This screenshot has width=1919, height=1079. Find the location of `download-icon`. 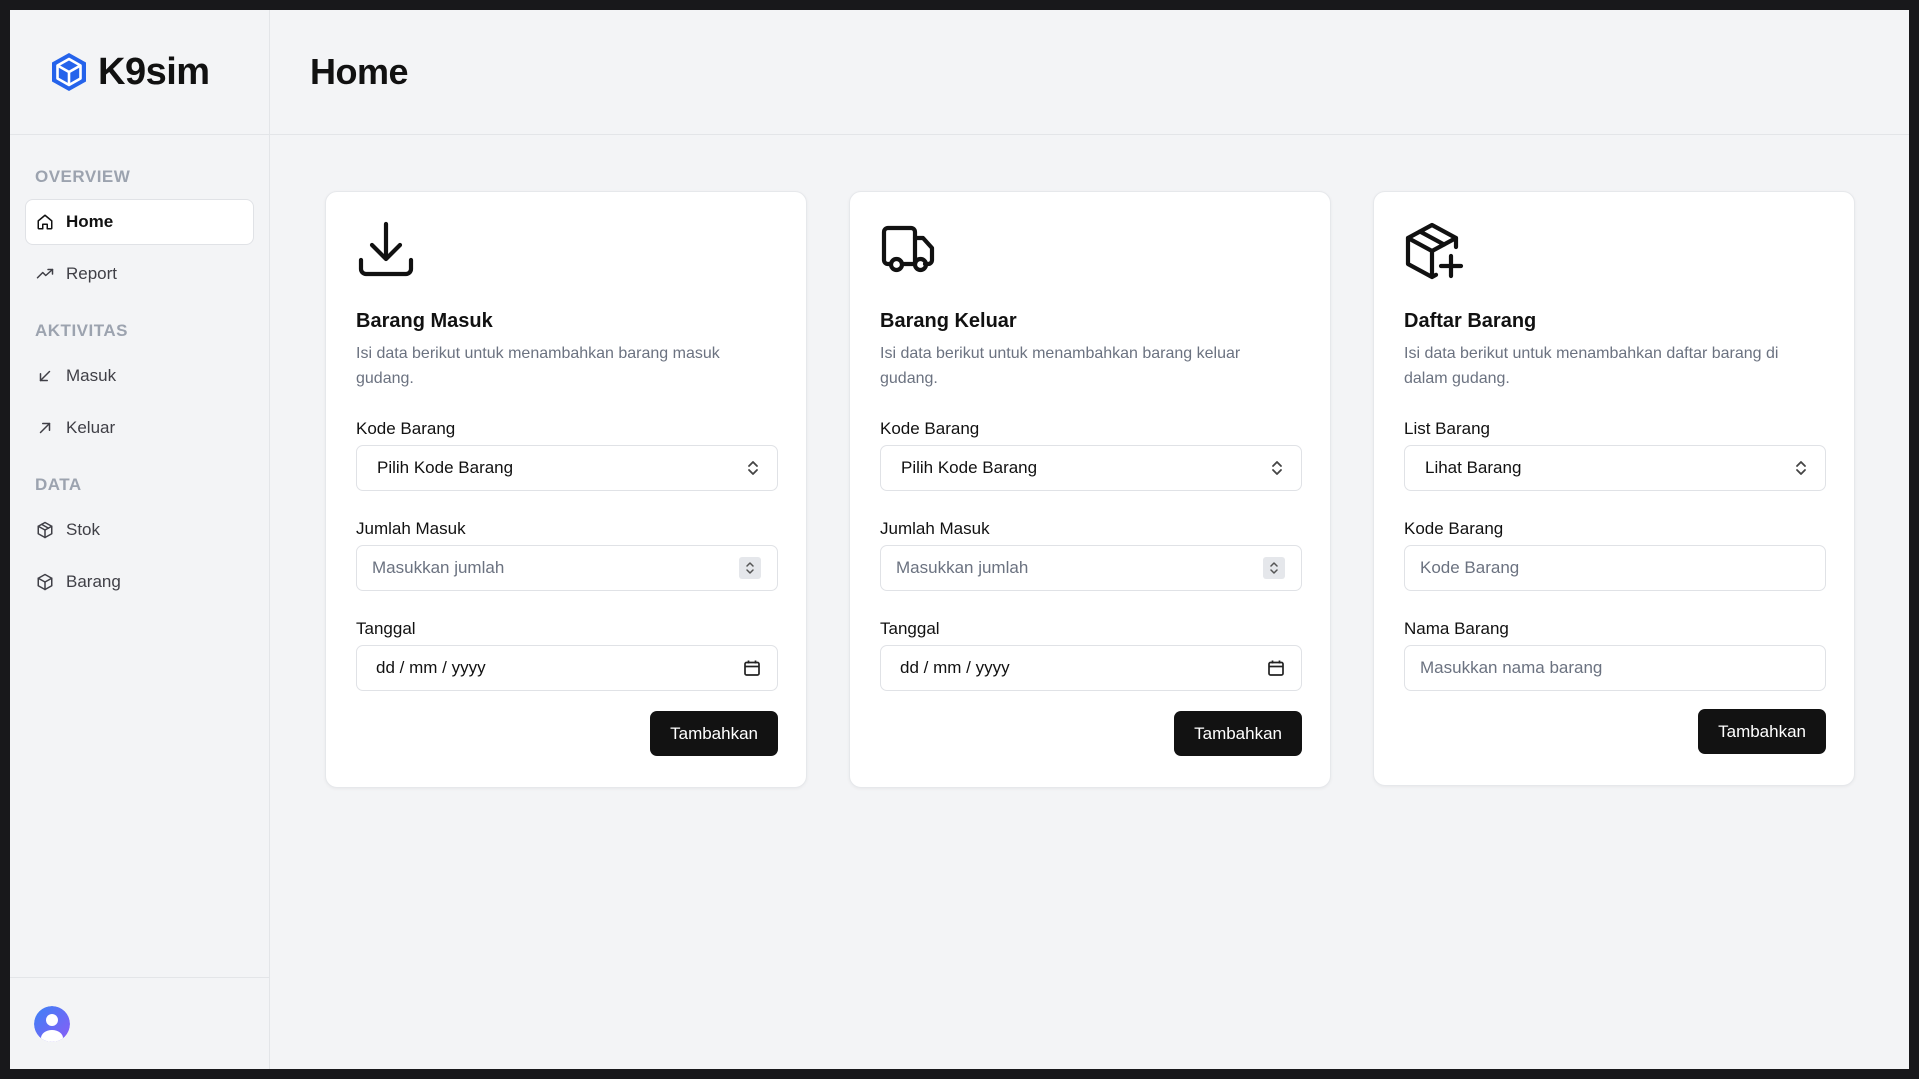

download-icon is located at coordinates (386, 249).